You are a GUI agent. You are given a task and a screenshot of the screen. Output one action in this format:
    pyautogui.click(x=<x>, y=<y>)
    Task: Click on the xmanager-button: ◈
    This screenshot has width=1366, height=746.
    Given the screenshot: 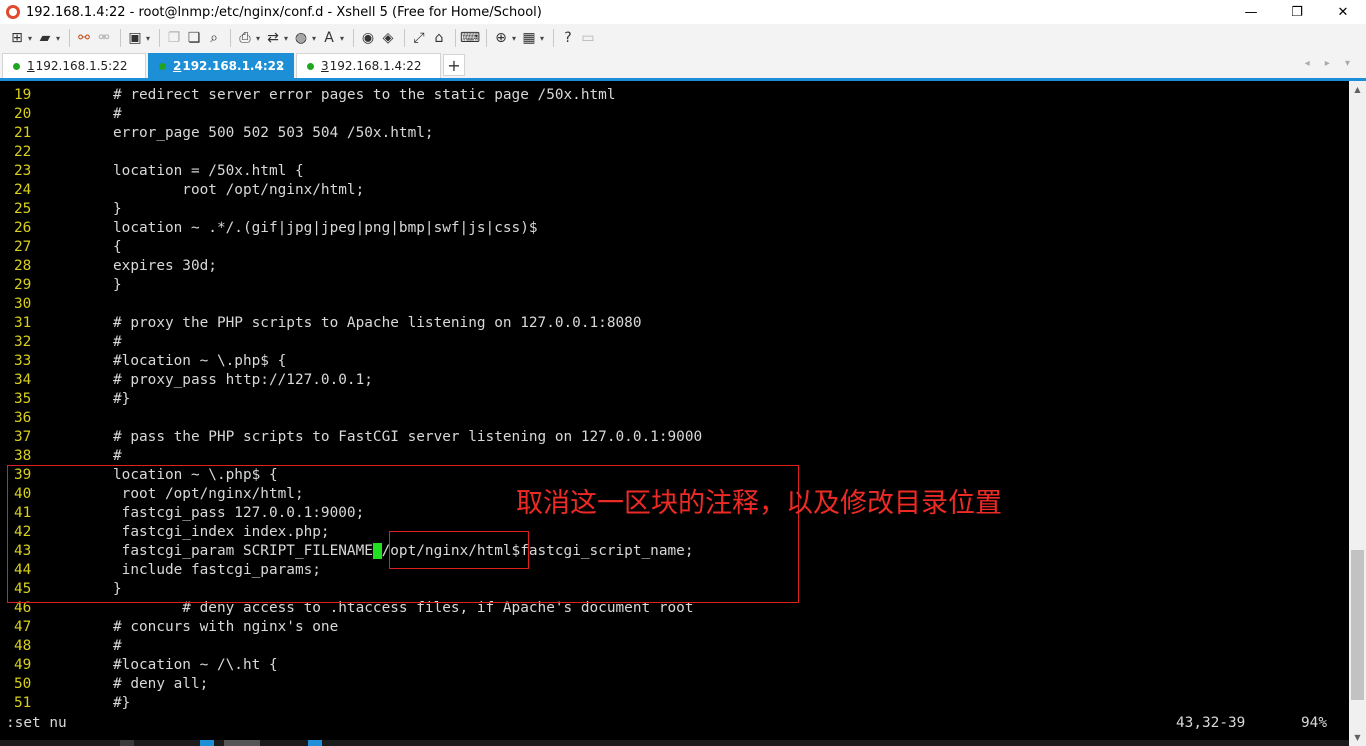 What is the action you would take?
    pyautogui.click(x=388, y=38)
    